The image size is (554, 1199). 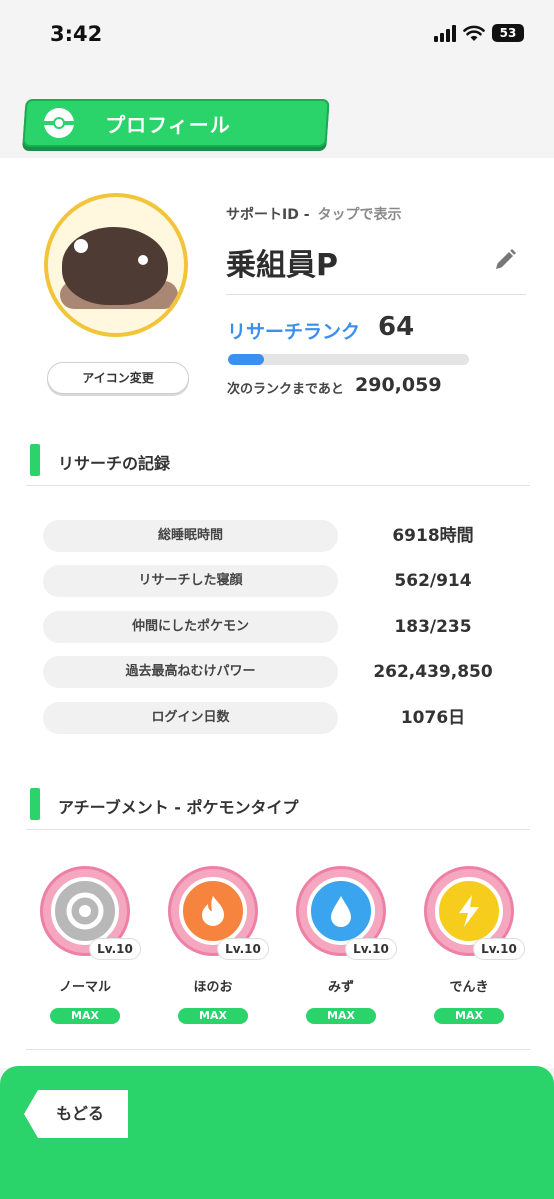 I want to click on stat-value: 1076日, so click(x=433, y=718).